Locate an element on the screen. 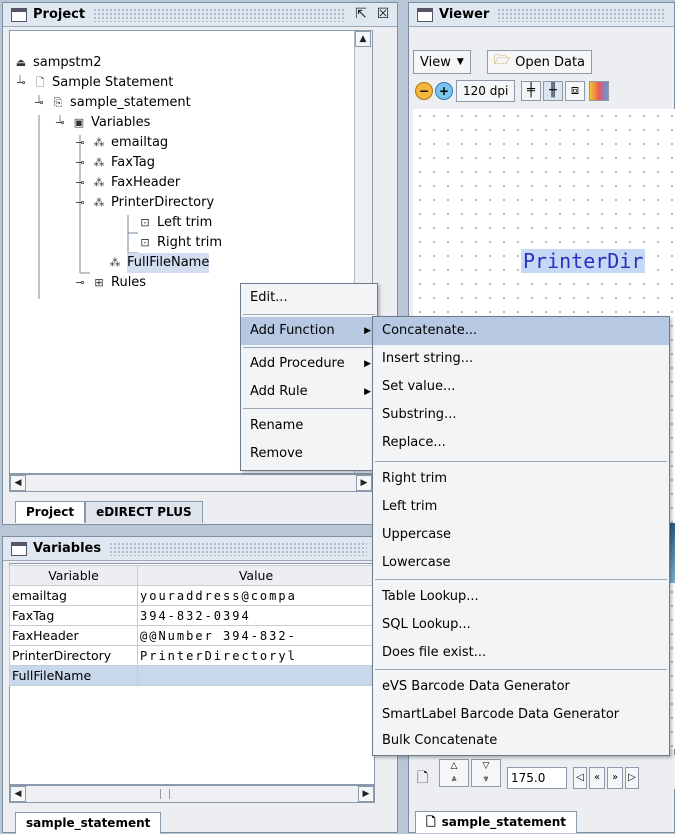 The height and width of the screenshot is (834, 675). maximize-icon: ⇱ is located at coordinates (361, 15).